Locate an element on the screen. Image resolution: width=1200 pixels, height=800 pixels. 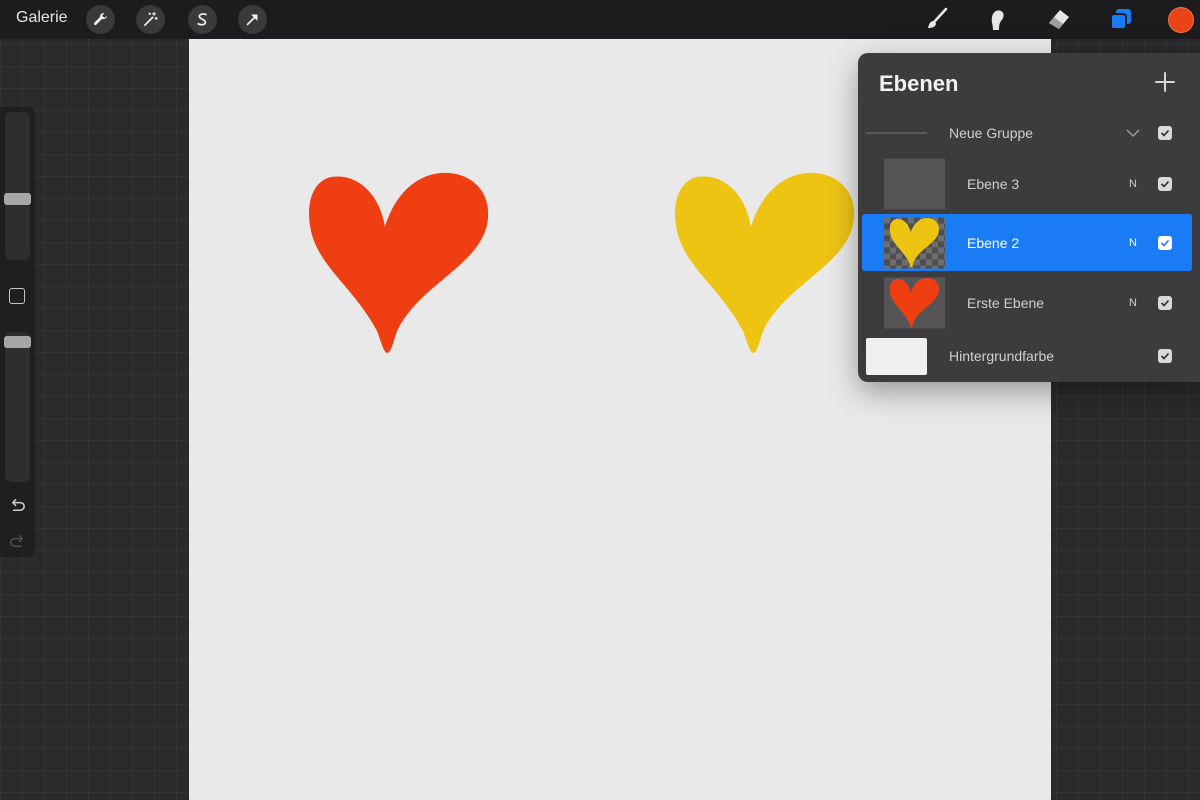
layer-group-row: Neue Gruppe is located at coordinates (1029, 133).